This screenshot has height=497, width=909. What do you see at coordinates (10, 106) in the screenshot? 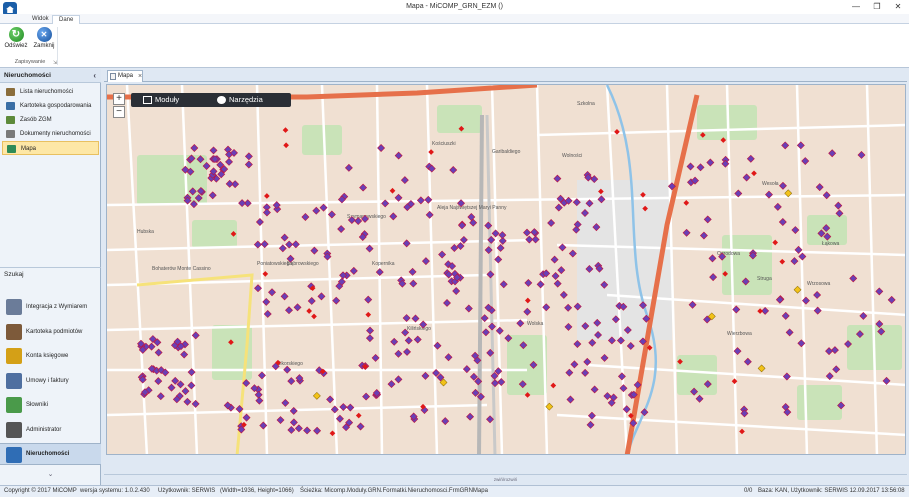
I see `folder-icon` at bounding box center [10, 106].